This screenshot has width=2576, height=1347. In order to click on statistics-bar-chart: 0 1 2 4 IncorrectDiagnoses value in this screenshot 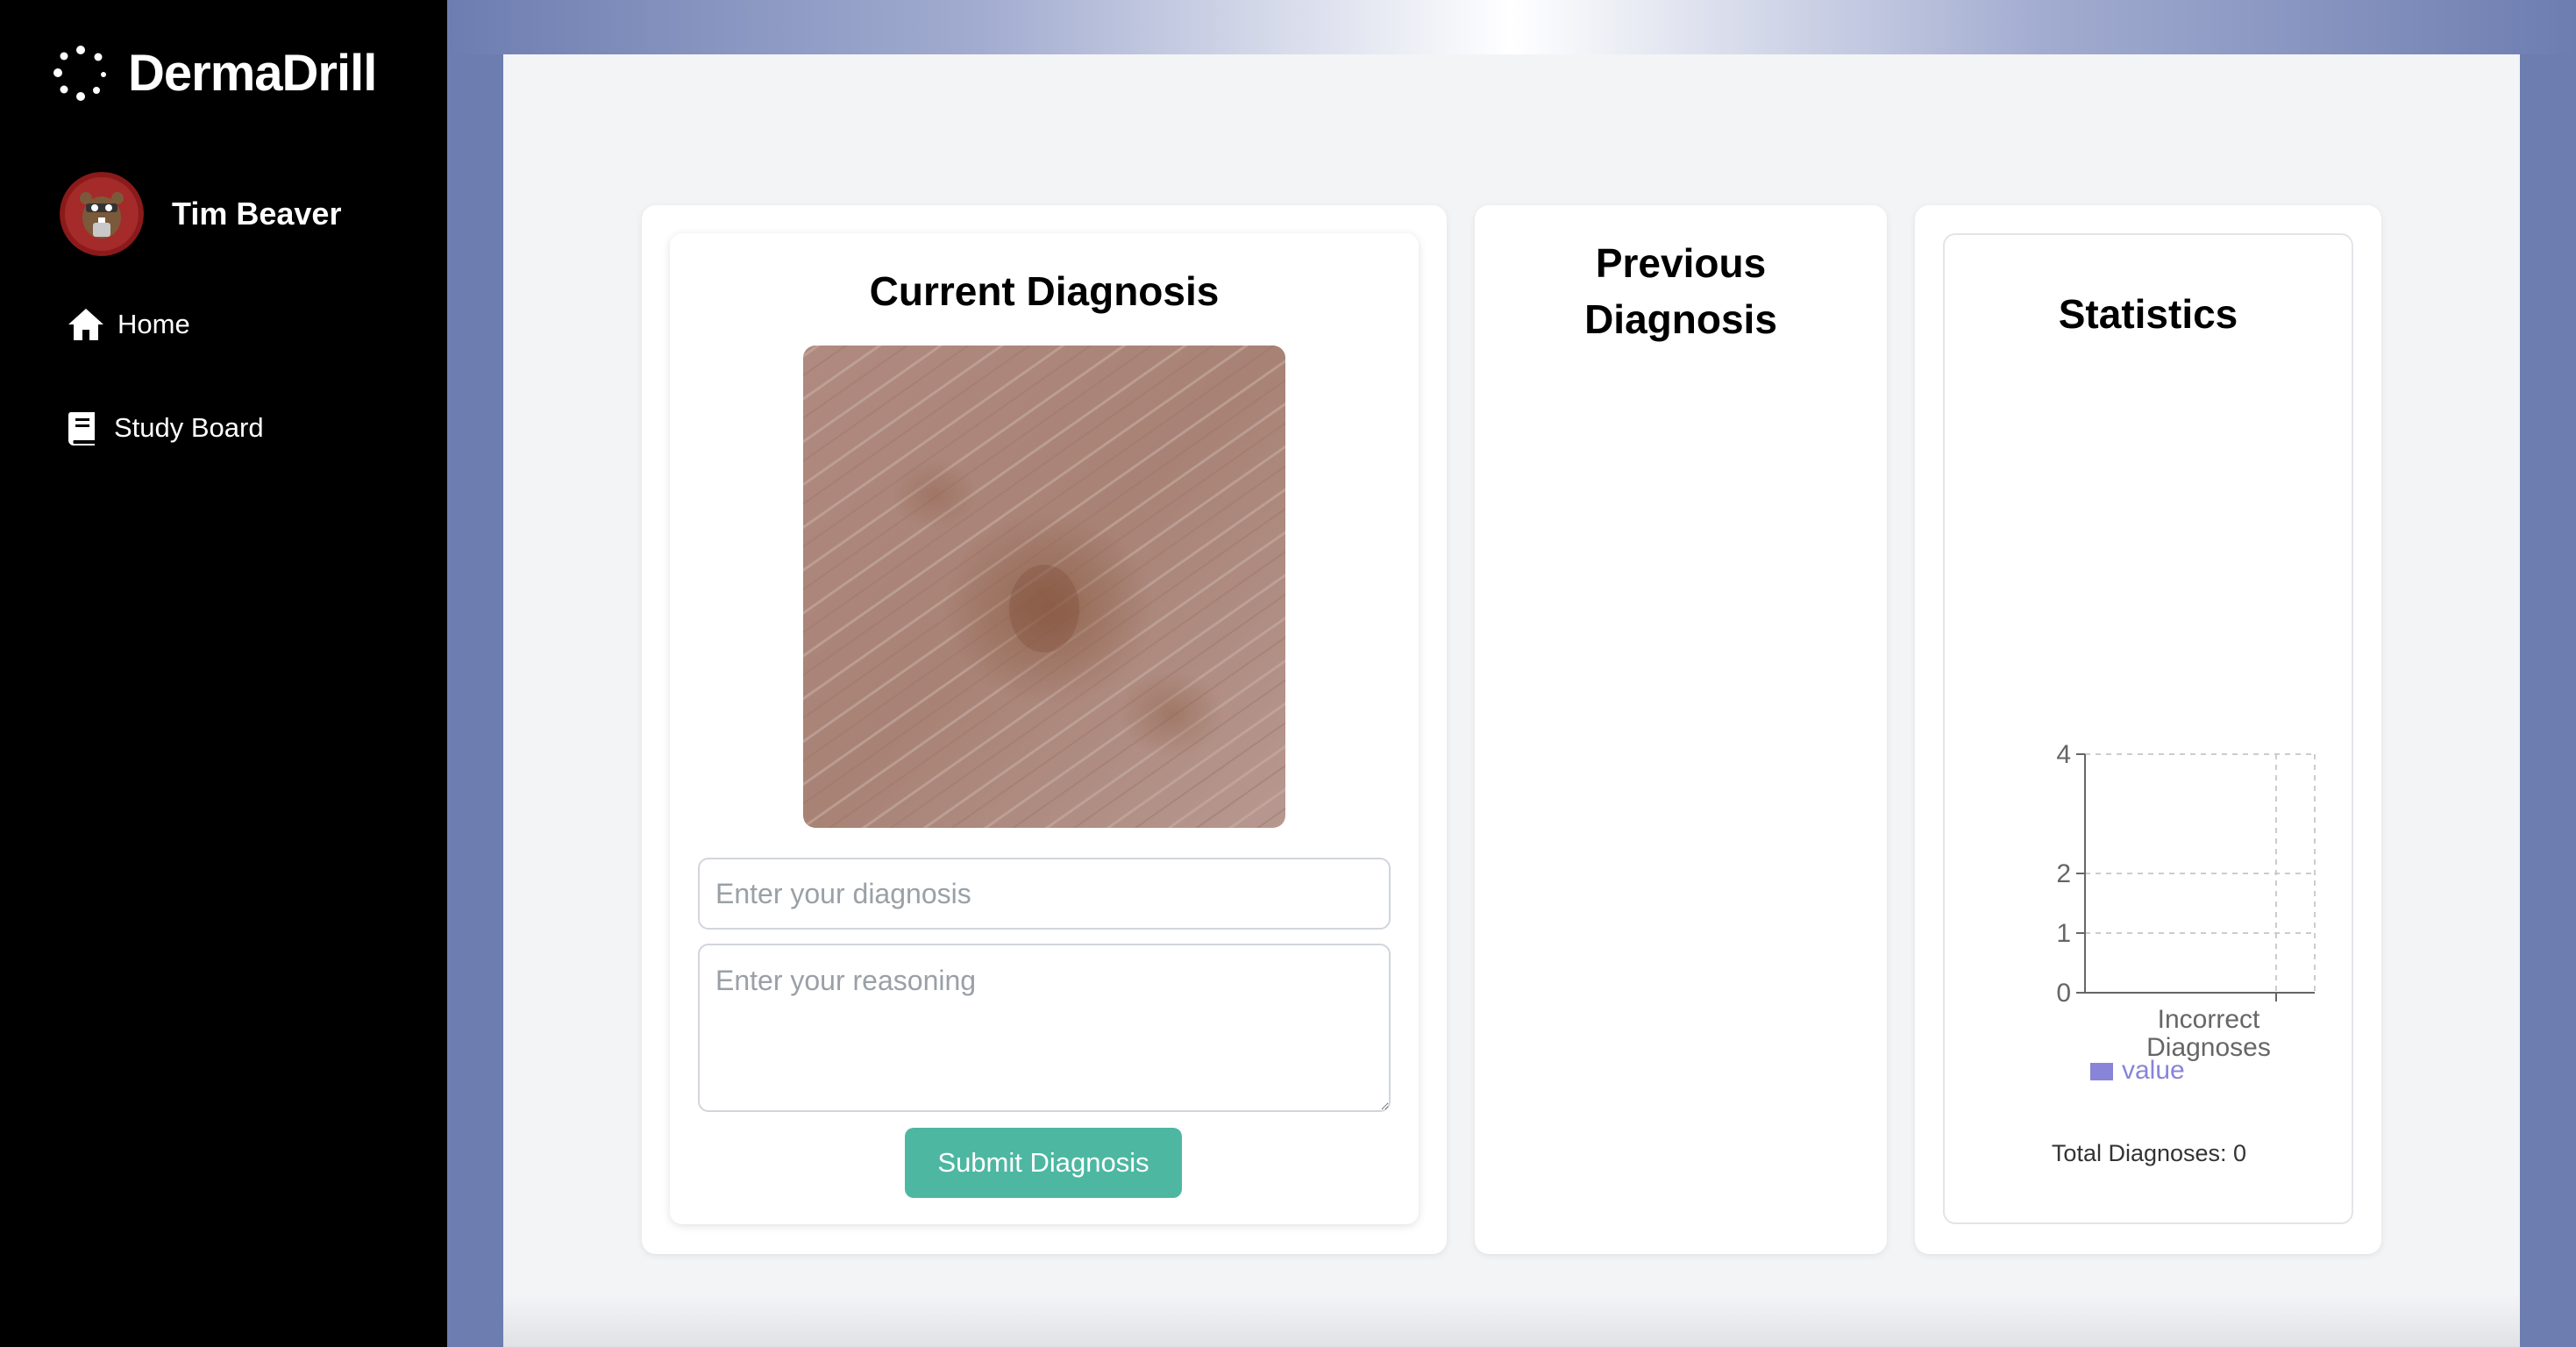, I will do `click(2186, 912)`.